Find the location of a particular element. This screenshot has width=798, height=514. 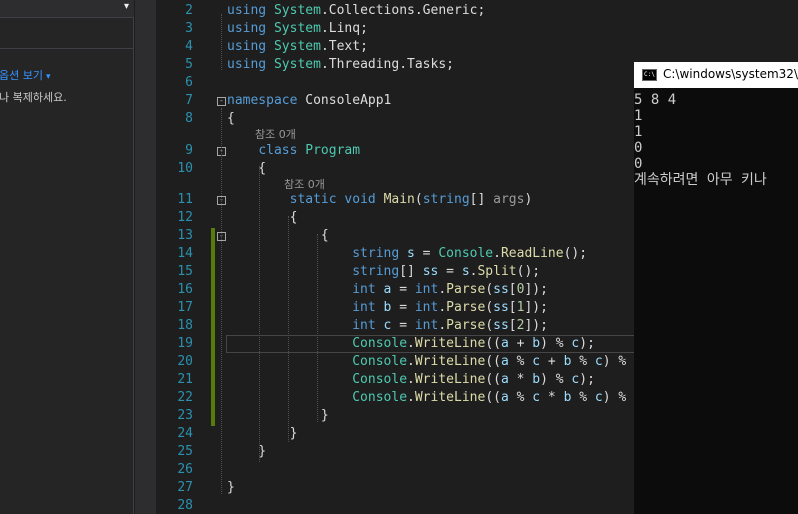

hint-text: 나 복제하세요. is located at coordinates (33, 97).